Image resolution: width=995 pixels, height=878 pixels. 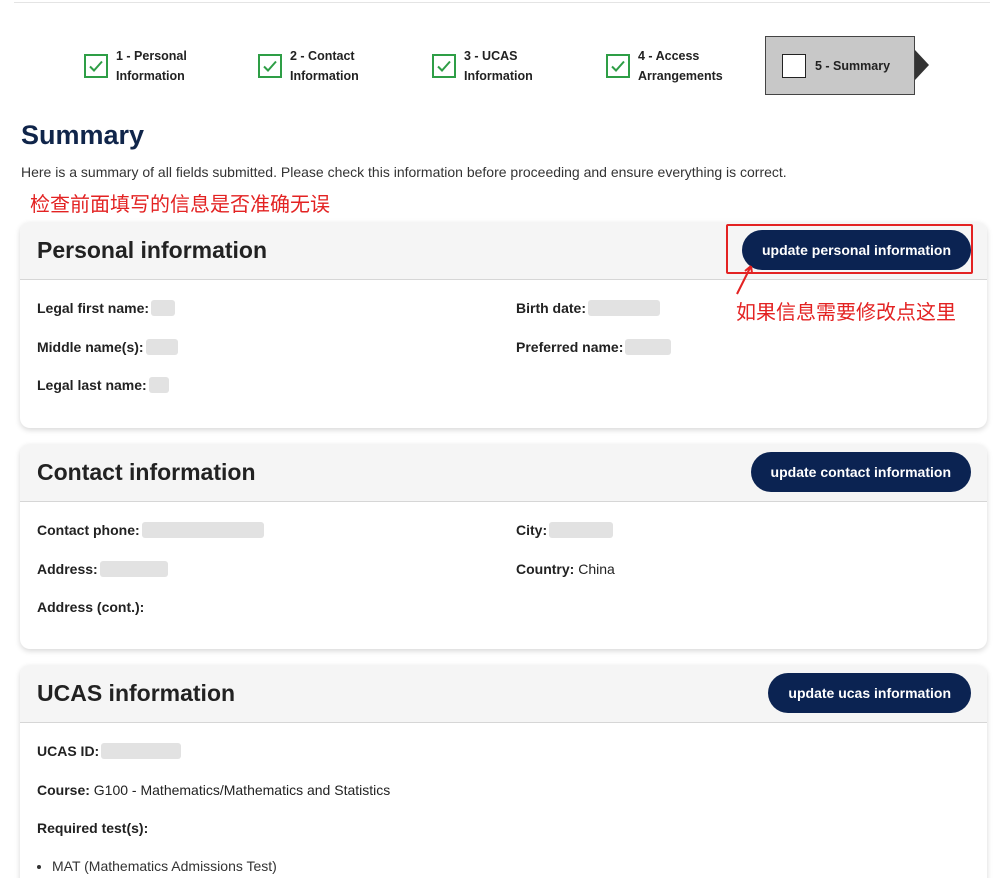 I want to click on field-label: Address (cont.):, so click(x=91, y=607).